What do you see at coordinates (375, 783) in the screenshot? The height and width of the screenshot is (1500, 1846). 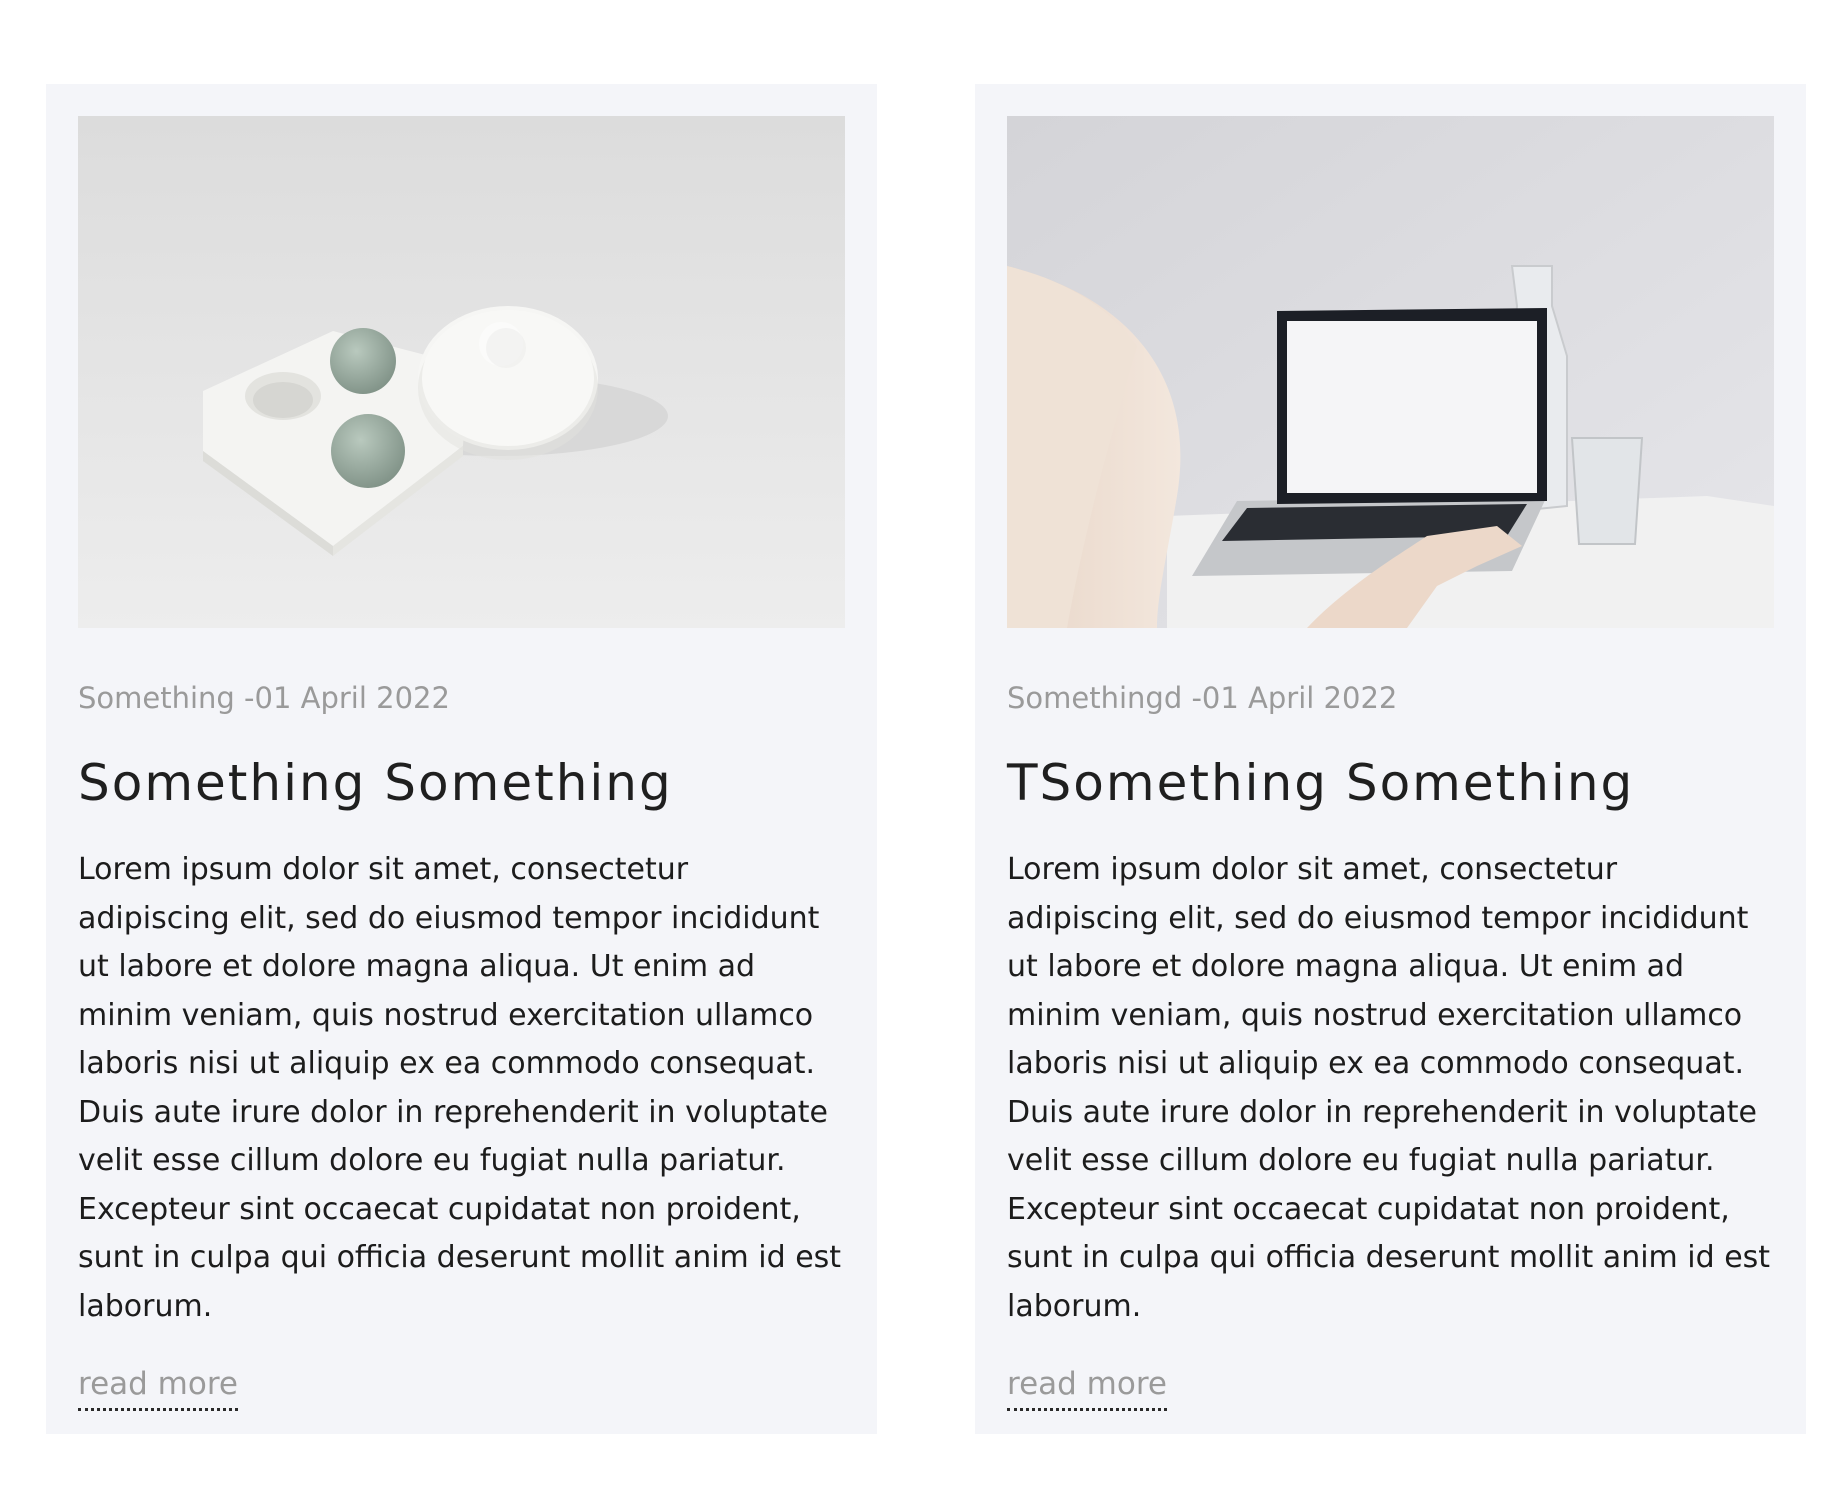 I see `post-title: Something Something` at bounding box center [375, 783].